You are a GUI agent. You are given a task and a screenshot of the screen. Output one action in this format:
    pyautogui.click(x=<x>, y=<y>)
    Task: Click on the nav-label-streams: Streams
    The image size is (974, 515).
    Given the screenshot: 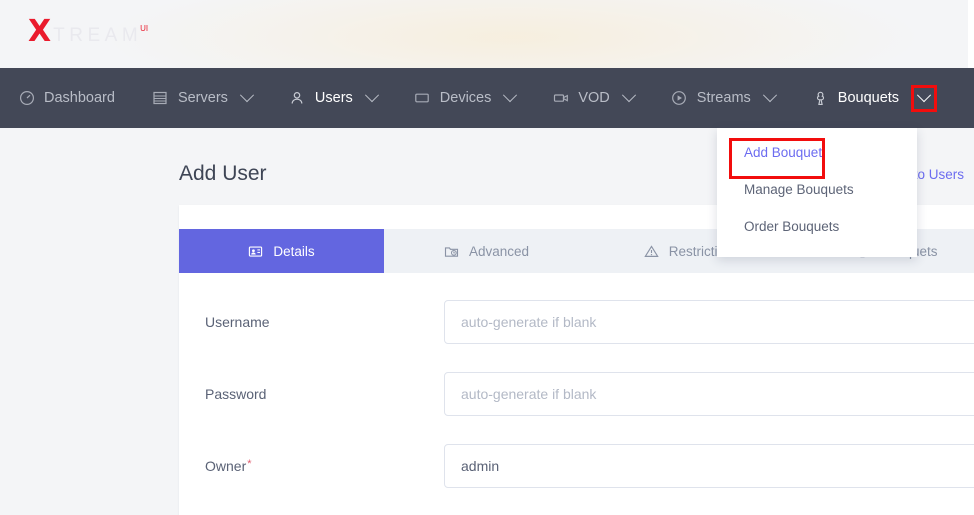 What is the action you would take?
    pyautogui.click(x=723, y=98)
    